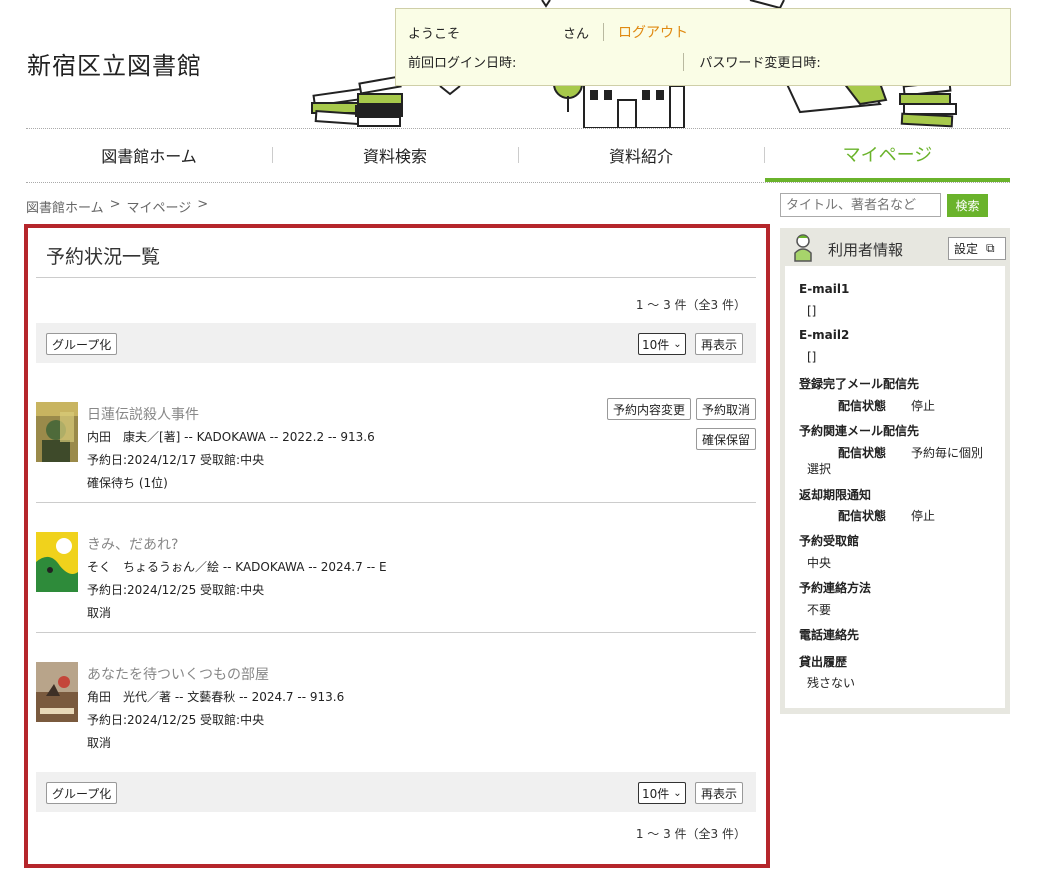 The height and width of the screenshot is (896, 1042). What do you see at coordinates (143, 414) in the screenshot?
I see `book-title-link: 日蓮伝説殺人事件` at bounding box center [143, 414].